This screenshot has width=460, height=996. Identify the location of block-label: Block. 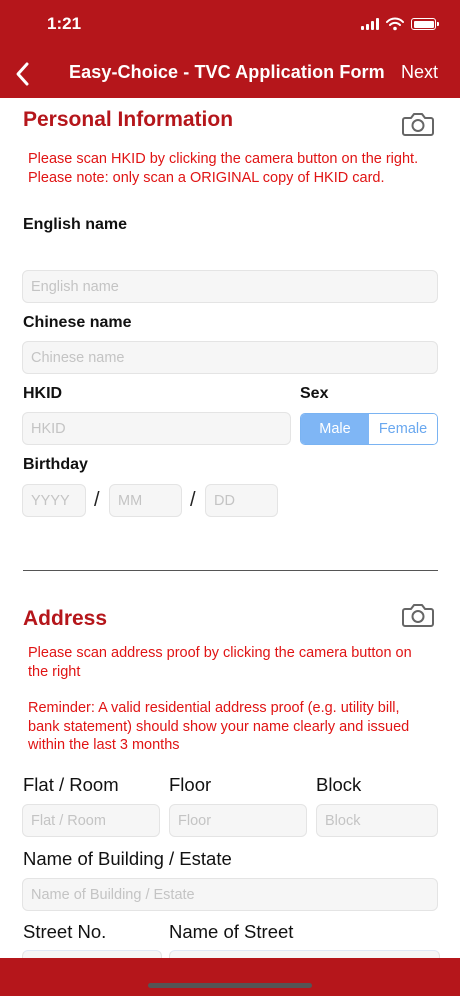
(339, 784).